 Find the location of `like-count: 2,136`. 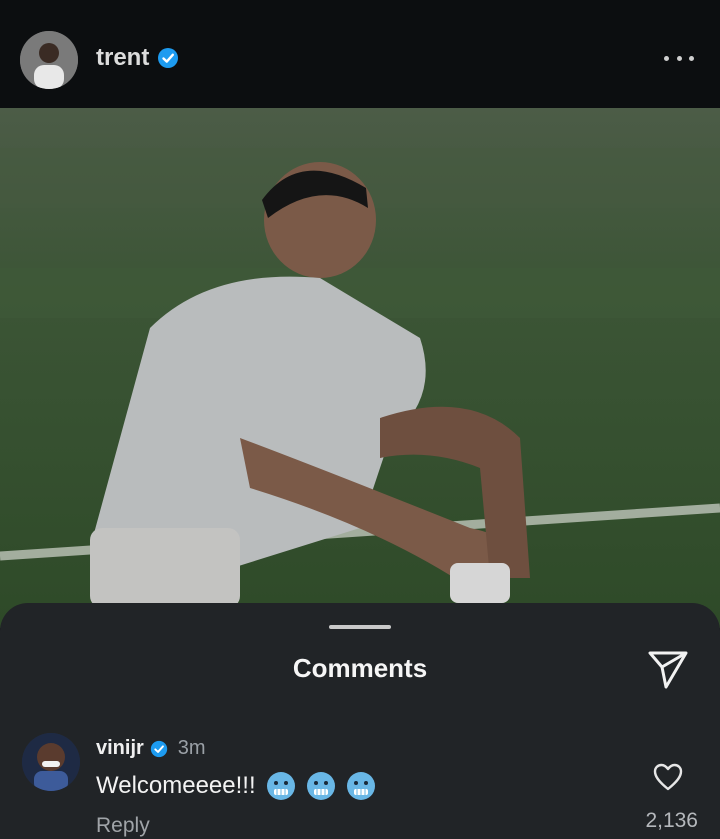

like-count: 2,136 is located at coordinates (671, 820).